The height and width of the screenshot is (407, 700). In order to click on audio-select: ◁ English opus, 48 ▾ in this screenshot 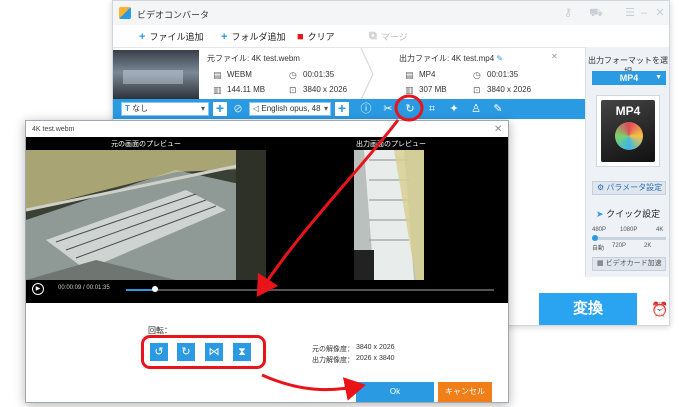, I will do `click(290, 109)`.